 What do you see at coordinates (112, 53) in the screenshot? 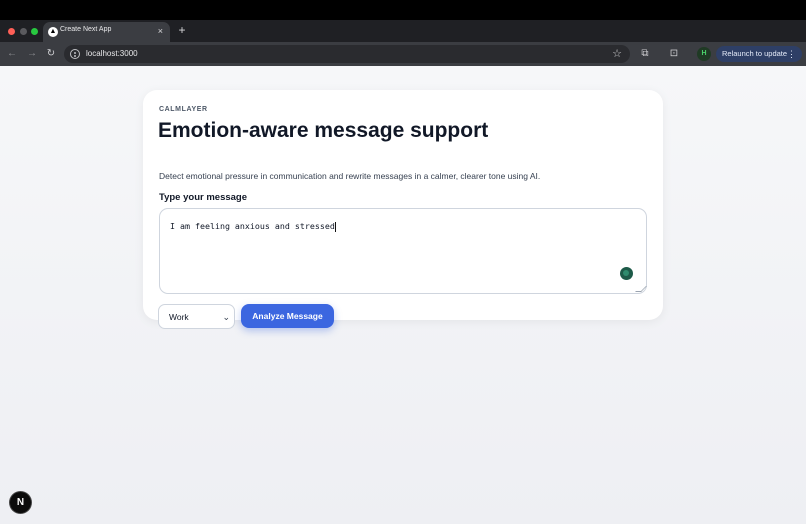
I see `url-text: localhost:3000` at bounding box center [112, 53].